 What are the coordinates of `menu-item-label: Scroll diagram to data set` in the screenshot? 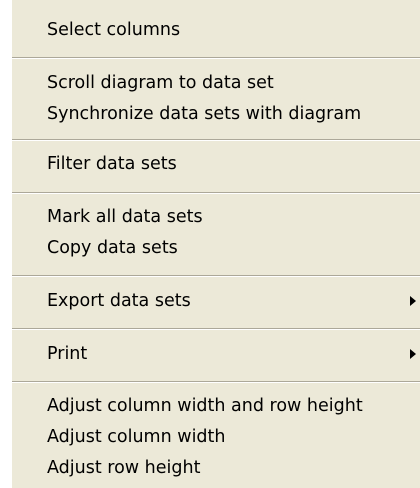 It's located at (160, 83).